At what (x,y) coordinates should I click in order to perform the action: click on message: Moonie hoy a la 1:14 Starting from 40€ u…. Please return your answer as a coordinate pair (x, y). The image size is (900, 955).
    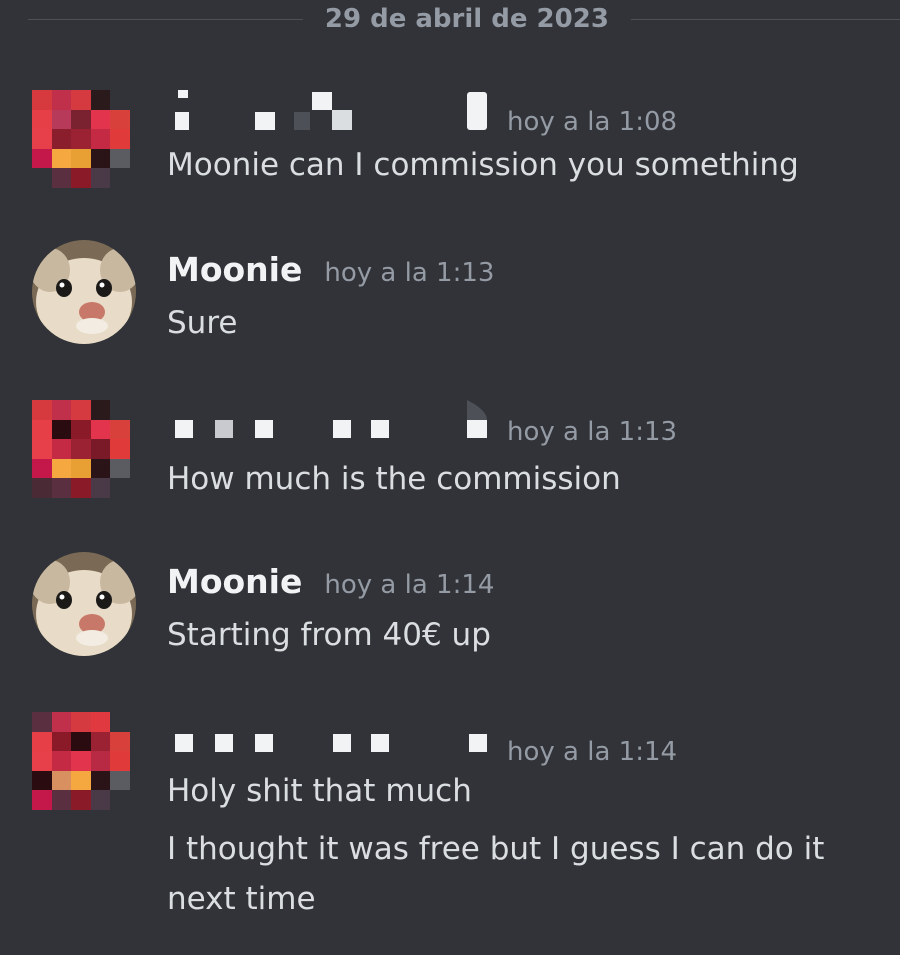
    Looking at the image, I should click on (450, 607).